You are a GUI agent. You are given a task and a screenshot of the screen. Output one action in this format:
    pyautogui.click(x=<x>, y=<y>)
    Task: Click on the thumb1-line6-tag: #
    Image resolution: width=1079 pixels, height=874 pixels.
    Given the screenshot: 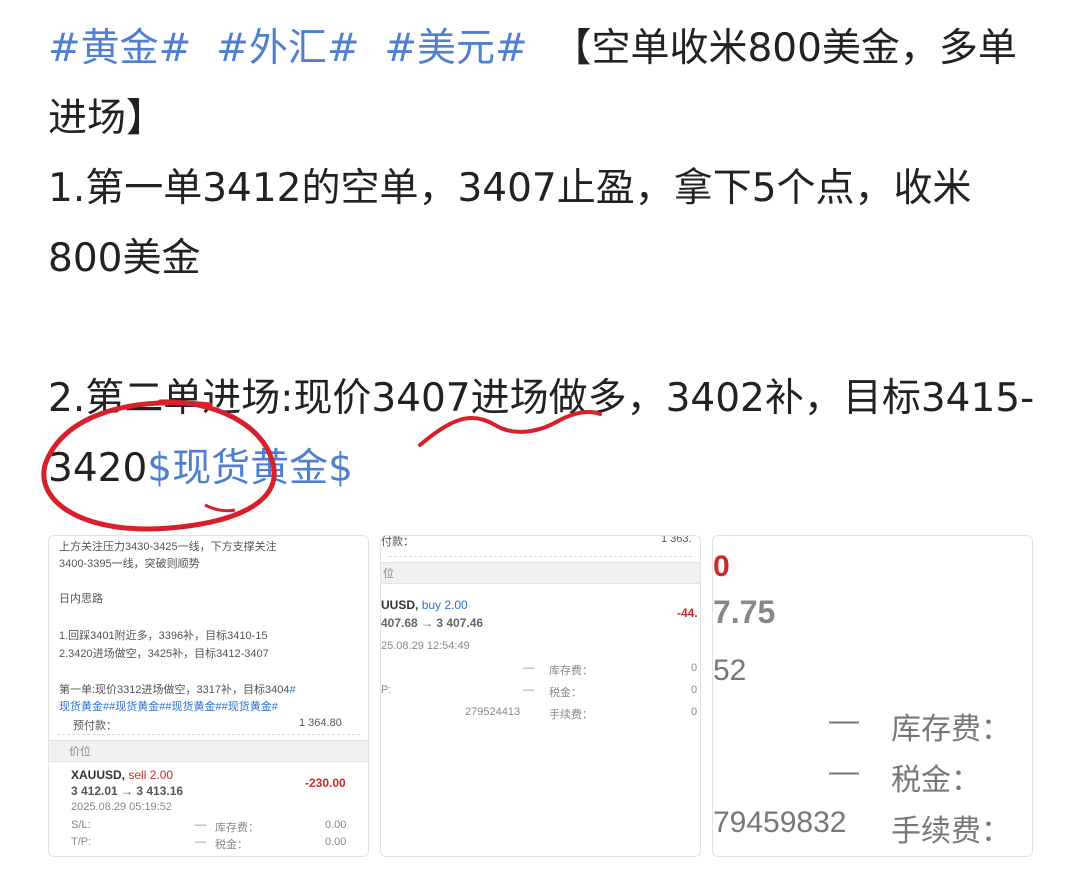 What is the action you would take?
    pyautogui.click(x=292, y=690)
    